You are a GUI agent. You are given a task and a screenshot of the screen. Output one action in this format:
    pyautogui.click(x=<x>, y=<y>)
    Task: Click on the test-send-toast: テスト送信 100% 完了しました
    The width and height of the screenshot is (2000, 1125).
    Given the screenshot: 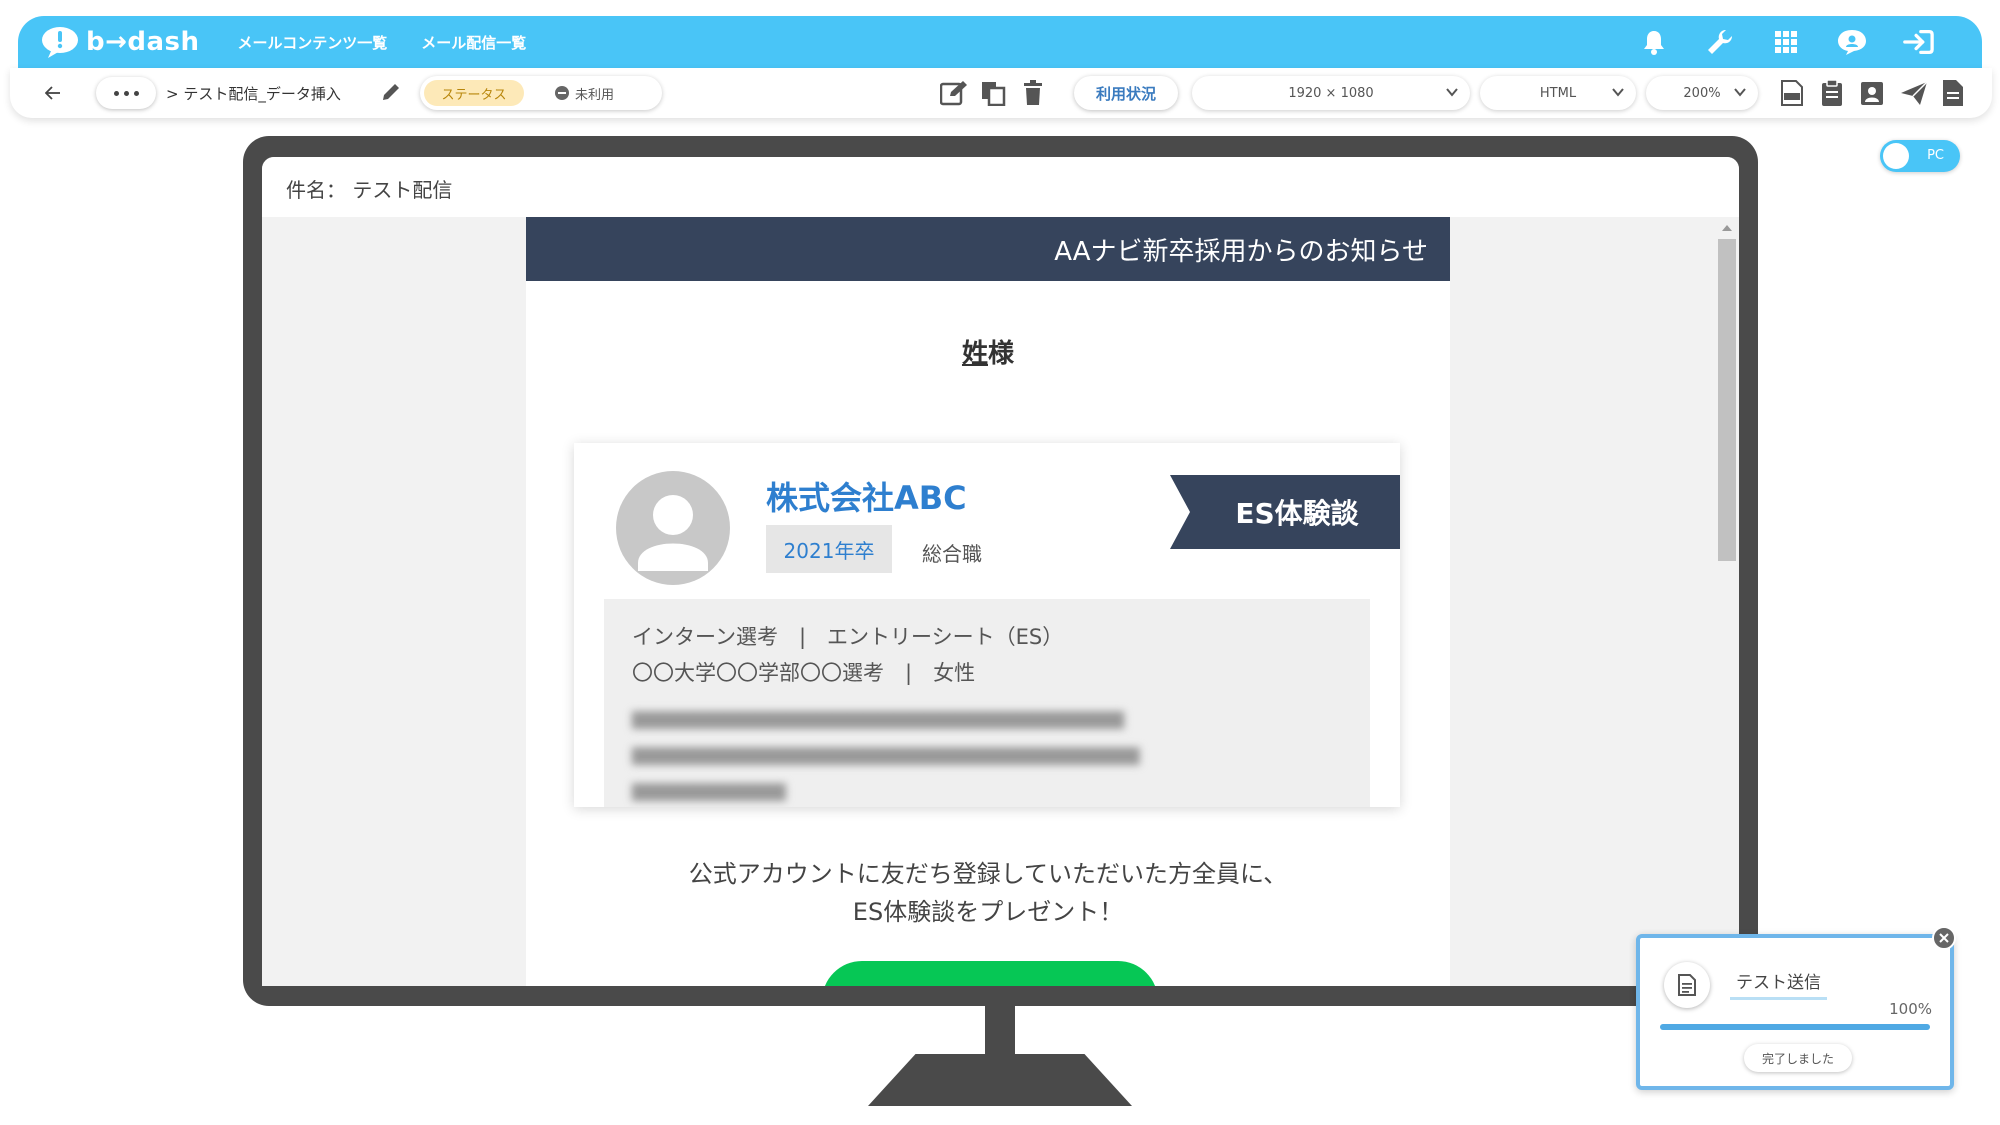 What is the action you would take?
    pyautogui.click(x=1795, y=1012)
    